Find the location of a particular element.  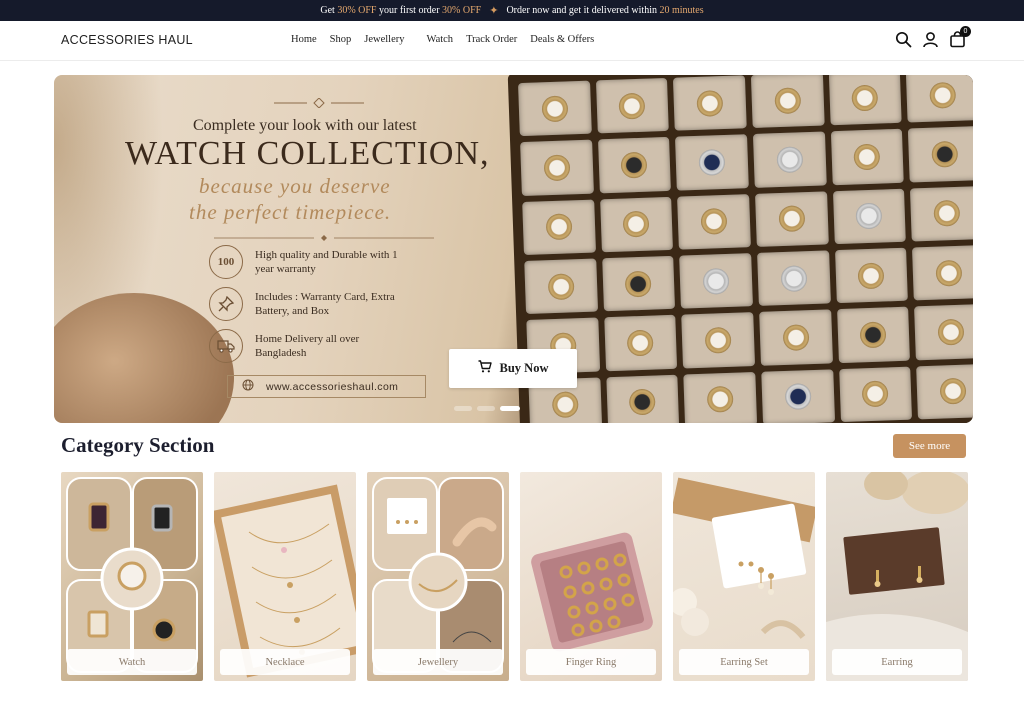

hero-subtitle: Complete your look with our latest is located at coordinates (305, 125).